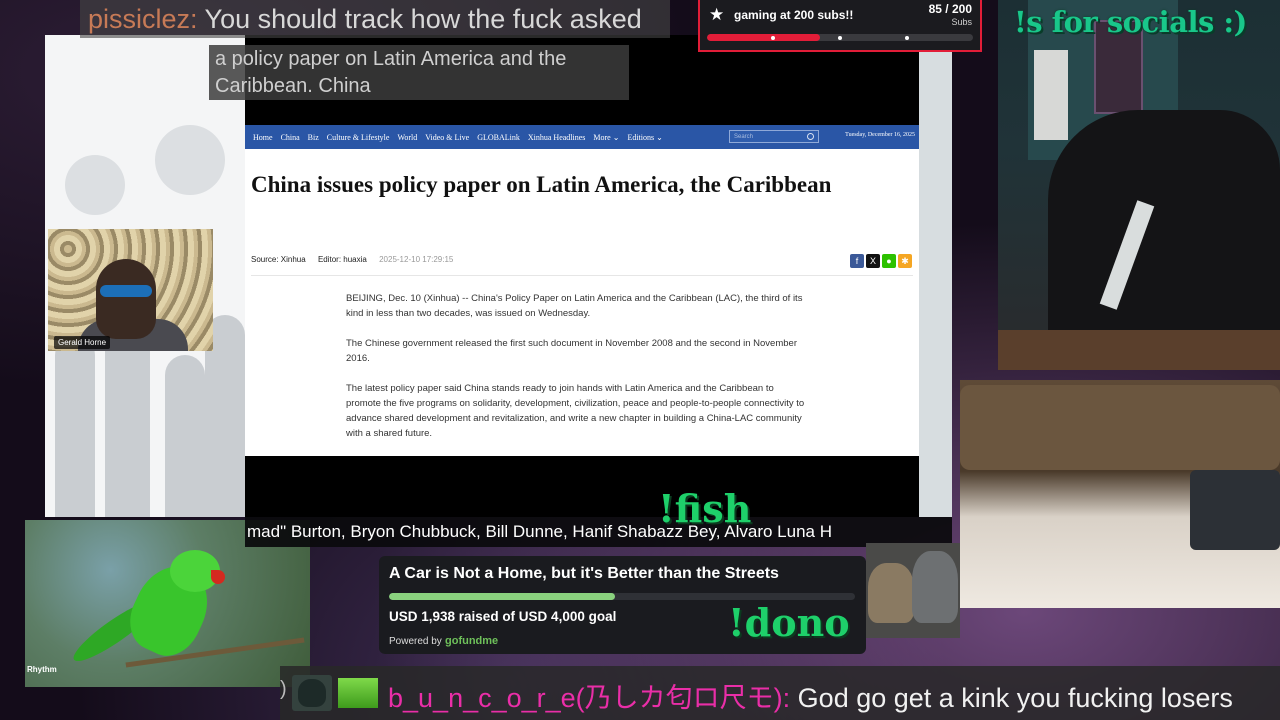 The image size is (1280, 720). Describe the element at coordinates (873, 261) in the screenshot. I see `x-icon: X` at that location.